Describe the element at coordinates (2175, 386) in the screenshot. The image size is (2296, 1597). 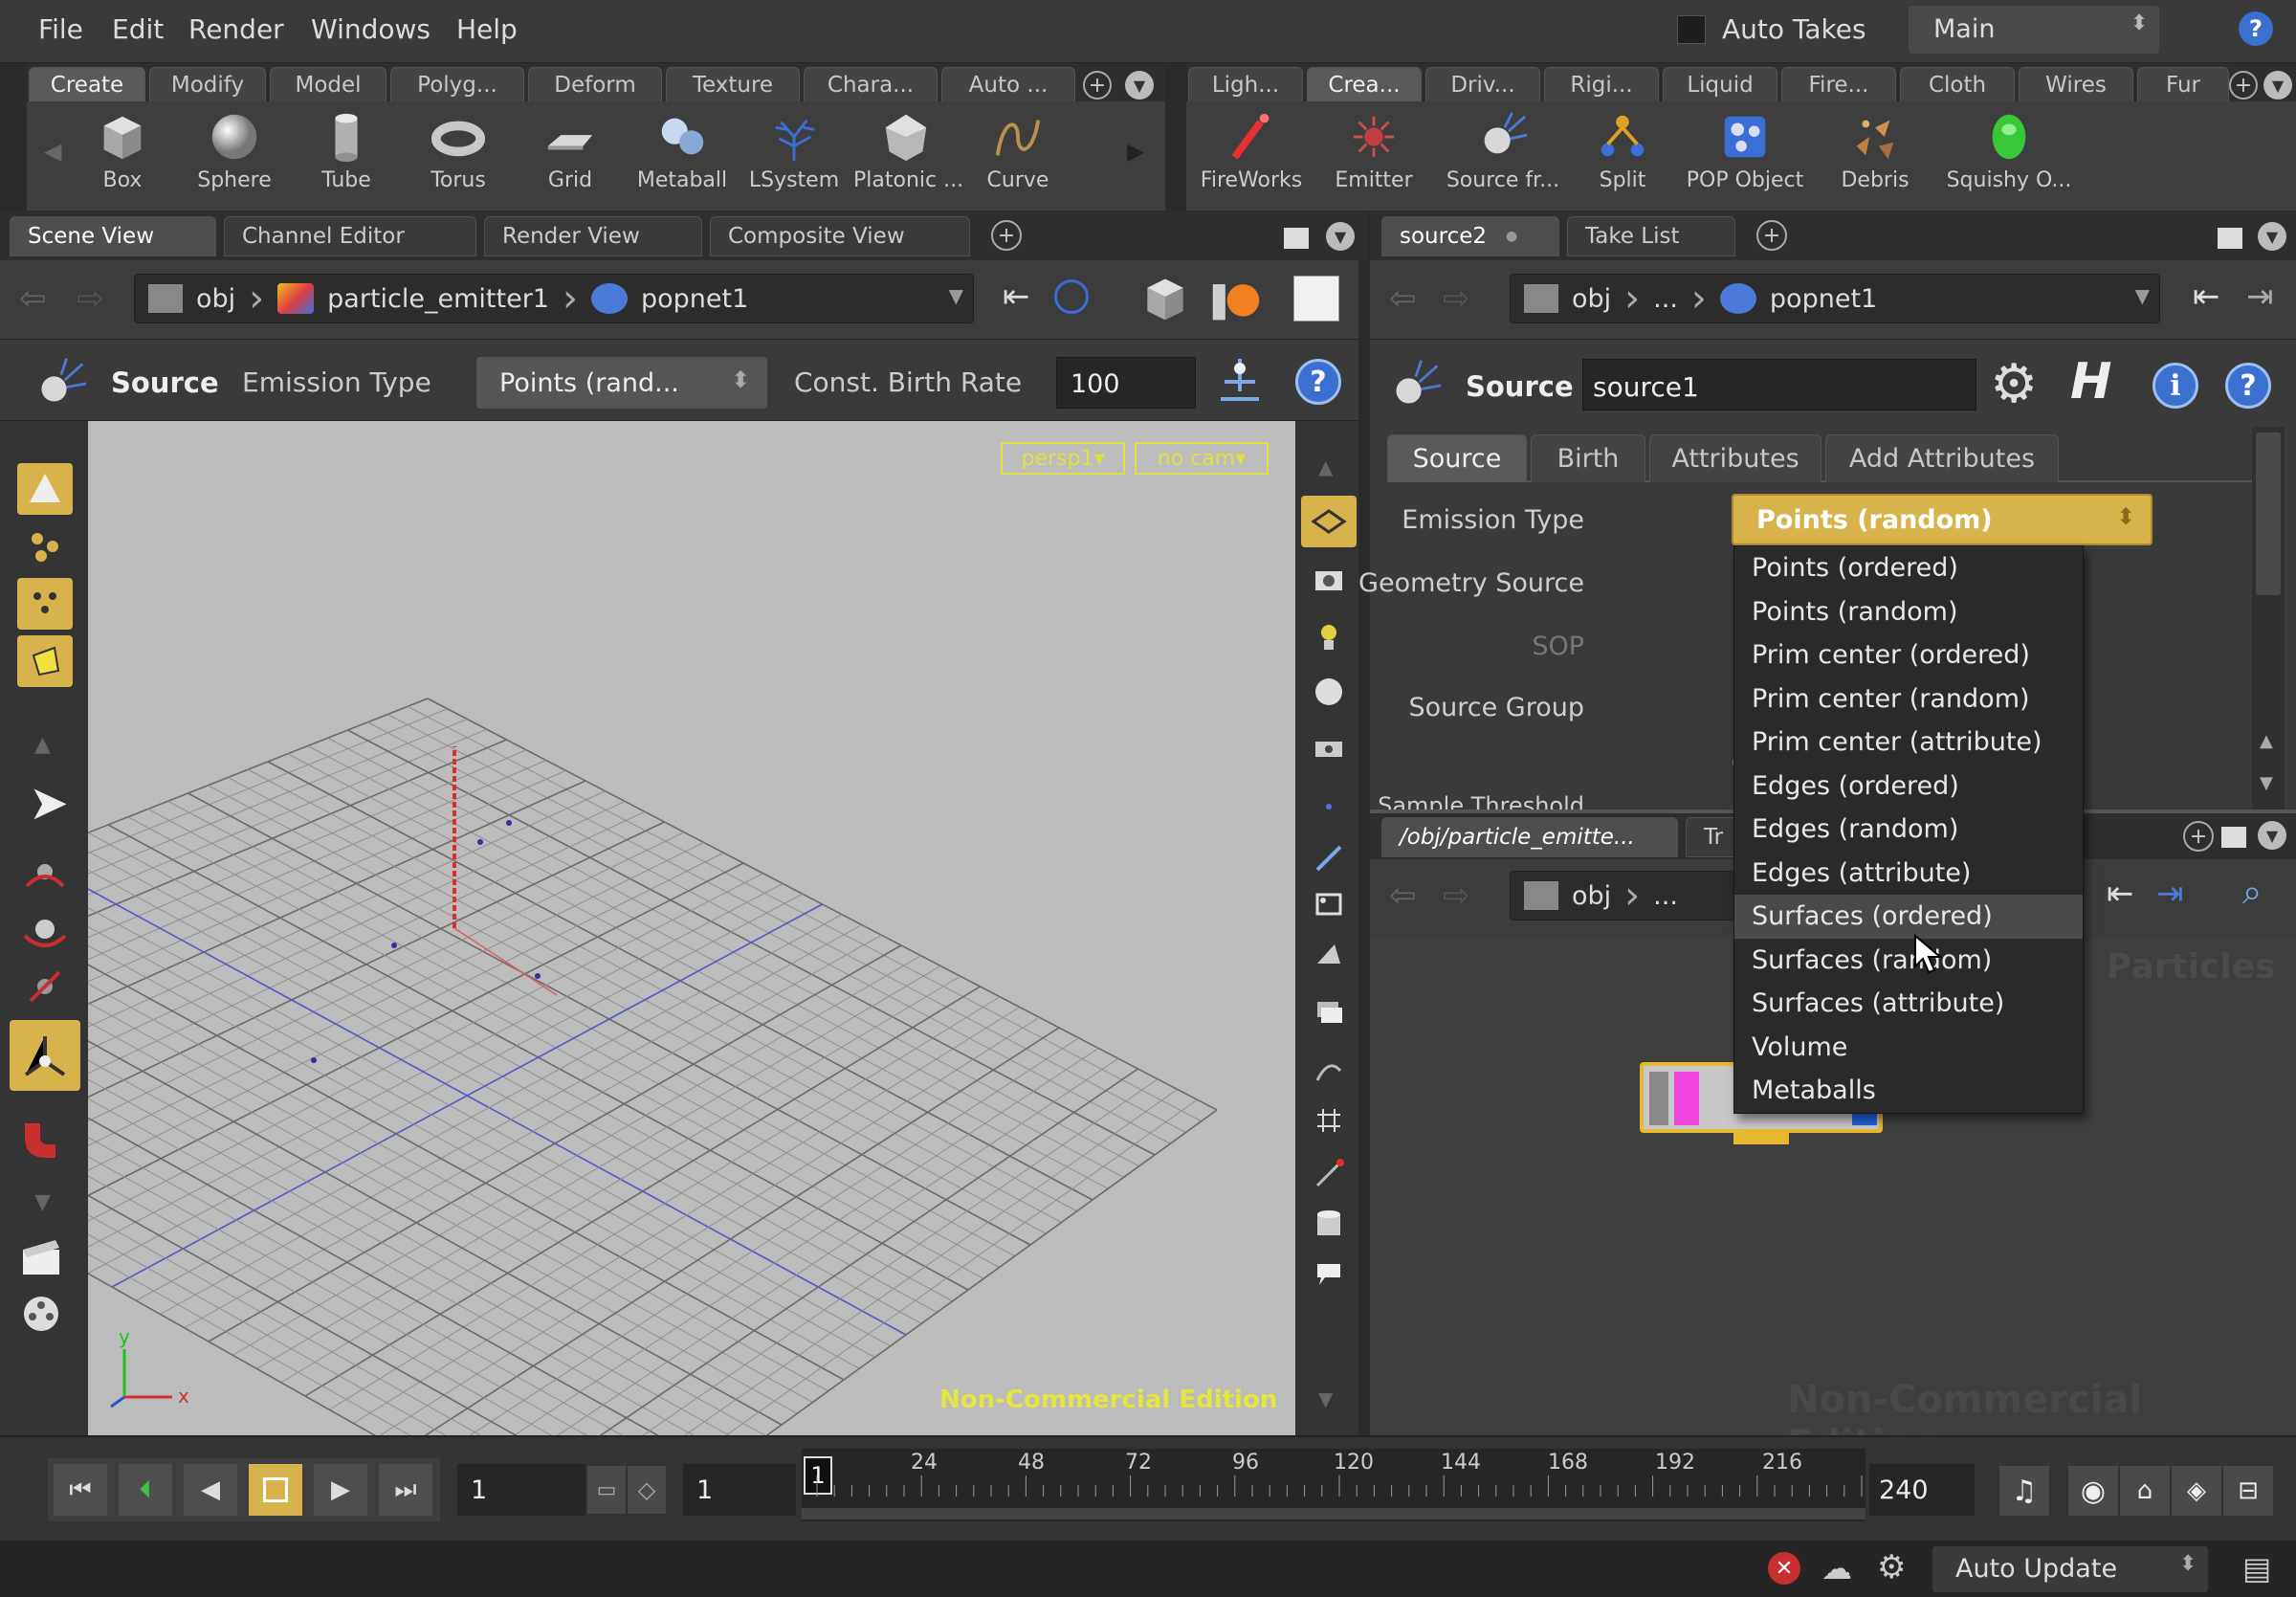
I see `info-icon: i` at that location.